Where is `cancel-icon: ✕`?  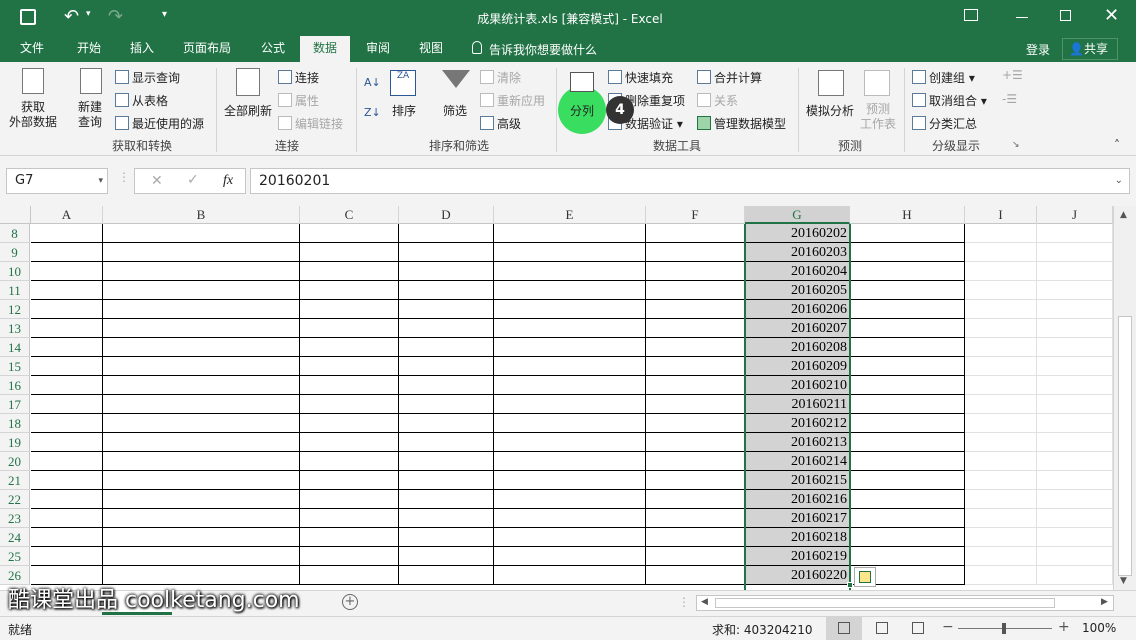
cancel-icon: ✕ is located at coordinates (157, 181).